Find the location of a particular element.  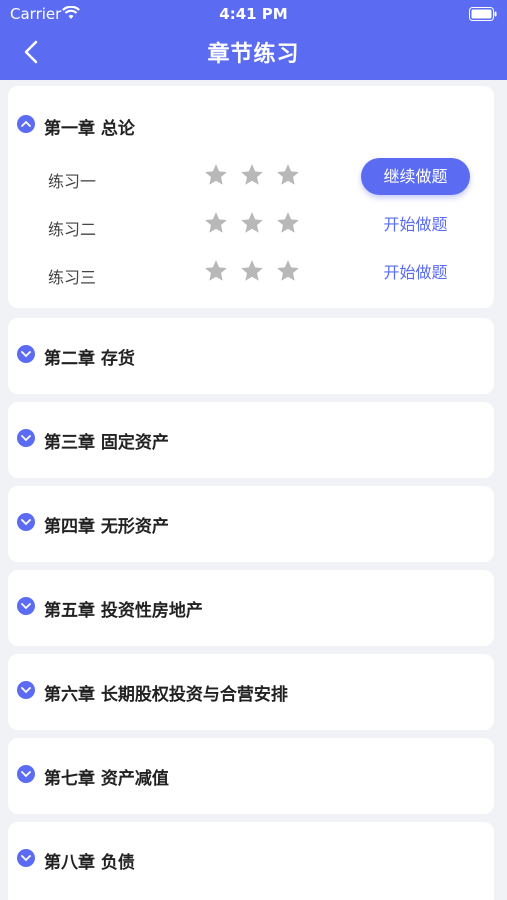

exercise-label: 练习二 is located at coordinates (72, 229).